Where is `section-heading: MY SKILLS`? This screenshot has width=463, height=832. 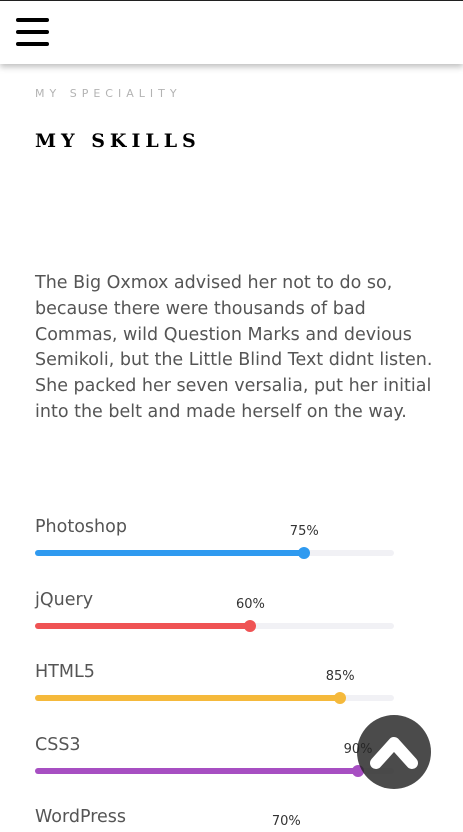 section-heading: MY SKILLS is located at coordinates (118, 141).